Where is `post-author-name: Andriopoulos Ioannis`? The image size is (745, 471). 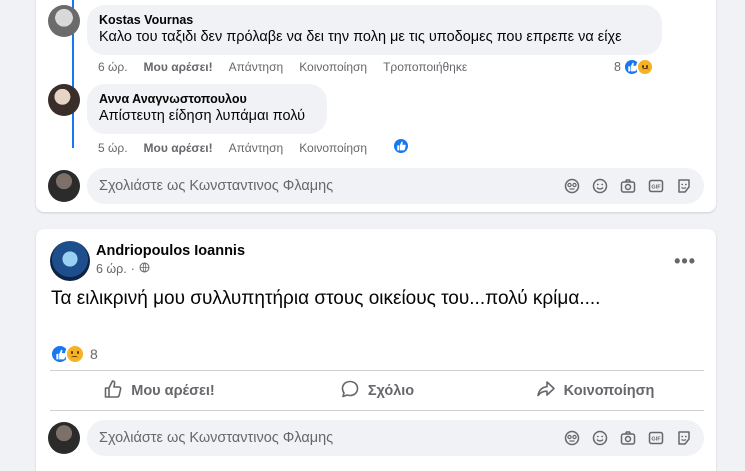 post-author-name: Andriopoulos Ioannis is located at coordinates (170, 251).